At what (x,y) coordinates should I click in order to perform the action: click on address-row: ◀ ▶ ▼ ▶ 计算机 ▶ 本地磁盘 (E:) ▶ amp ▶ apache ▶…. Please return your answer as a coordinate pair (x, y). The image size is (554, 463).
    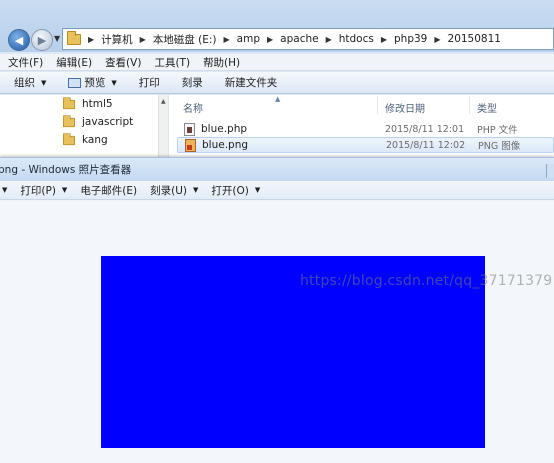
    Looking at the image, I should click on (277, 26).